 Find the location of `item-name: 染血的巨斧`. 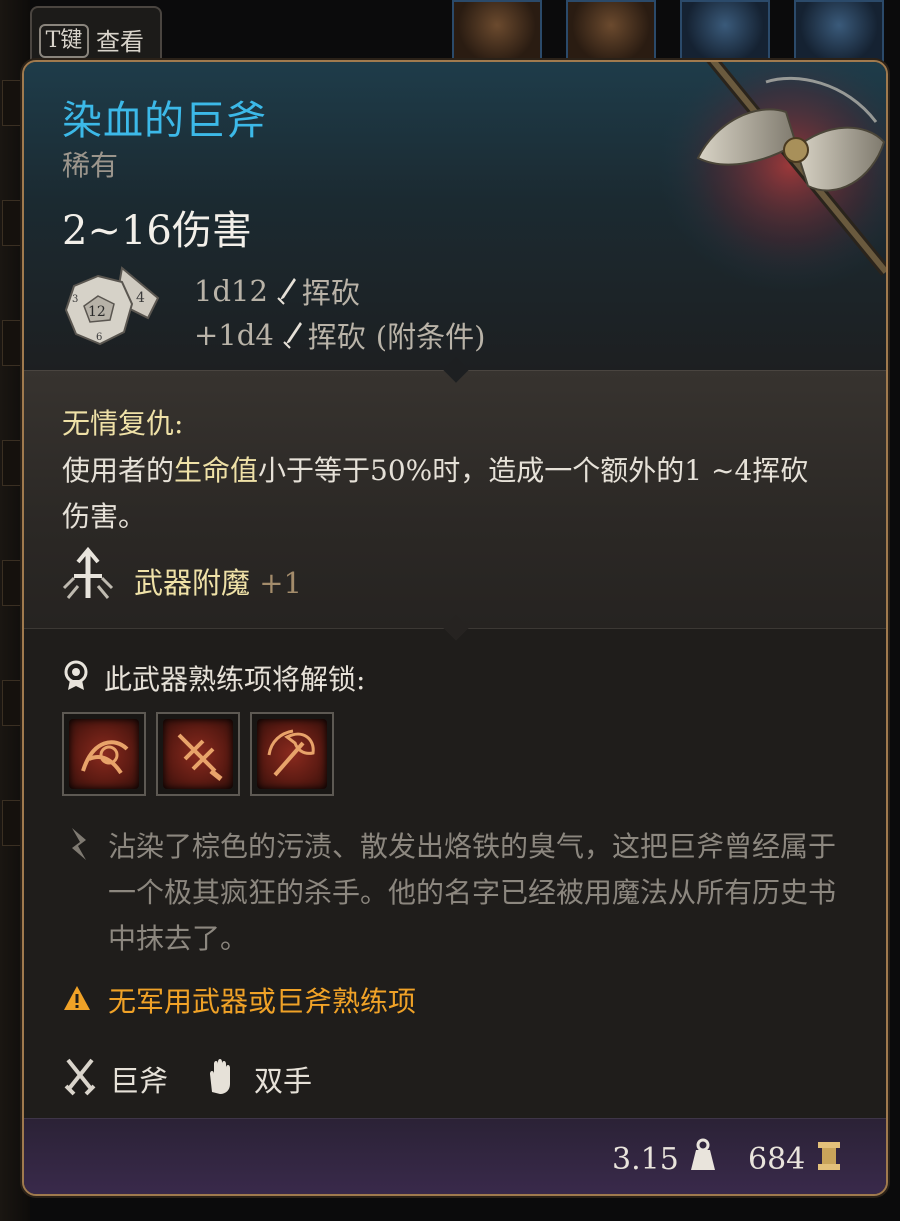

item-name: 染血的巨斧 is located at coordinates (164, 121).